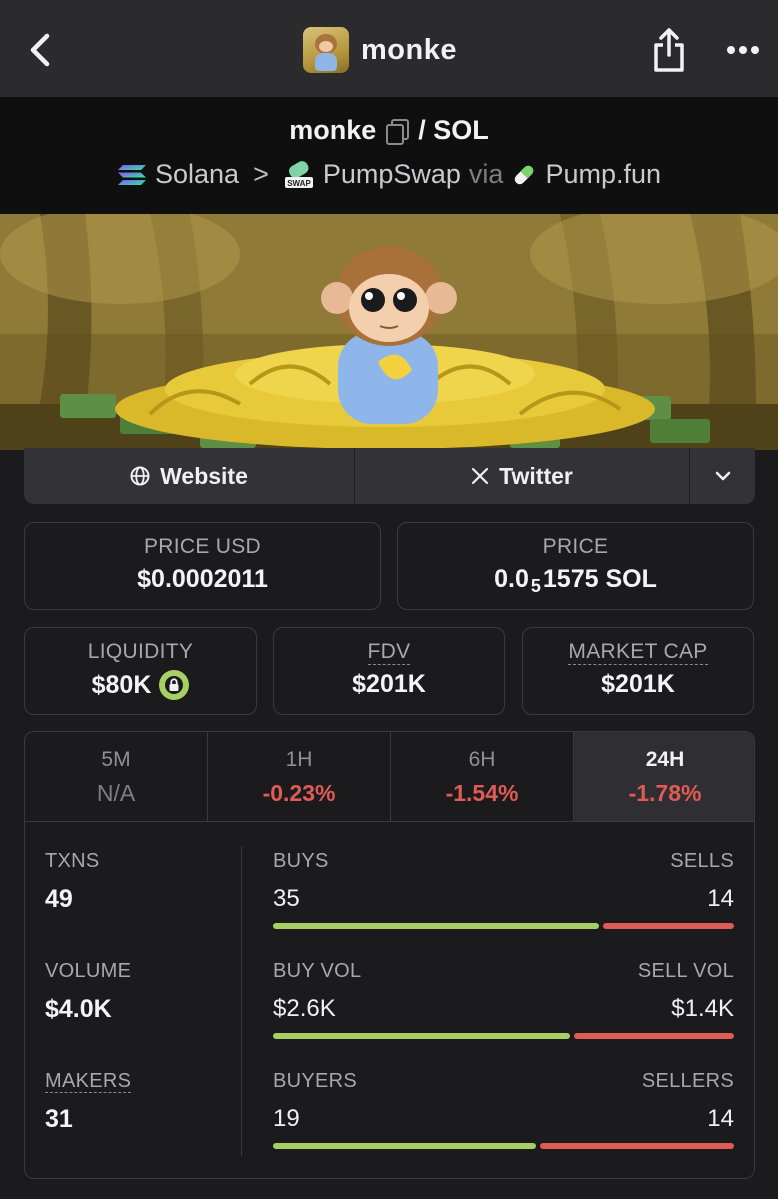  Describe the element at coordinates (398, 131) in the screenshot. I see `copy-icon` at that location.